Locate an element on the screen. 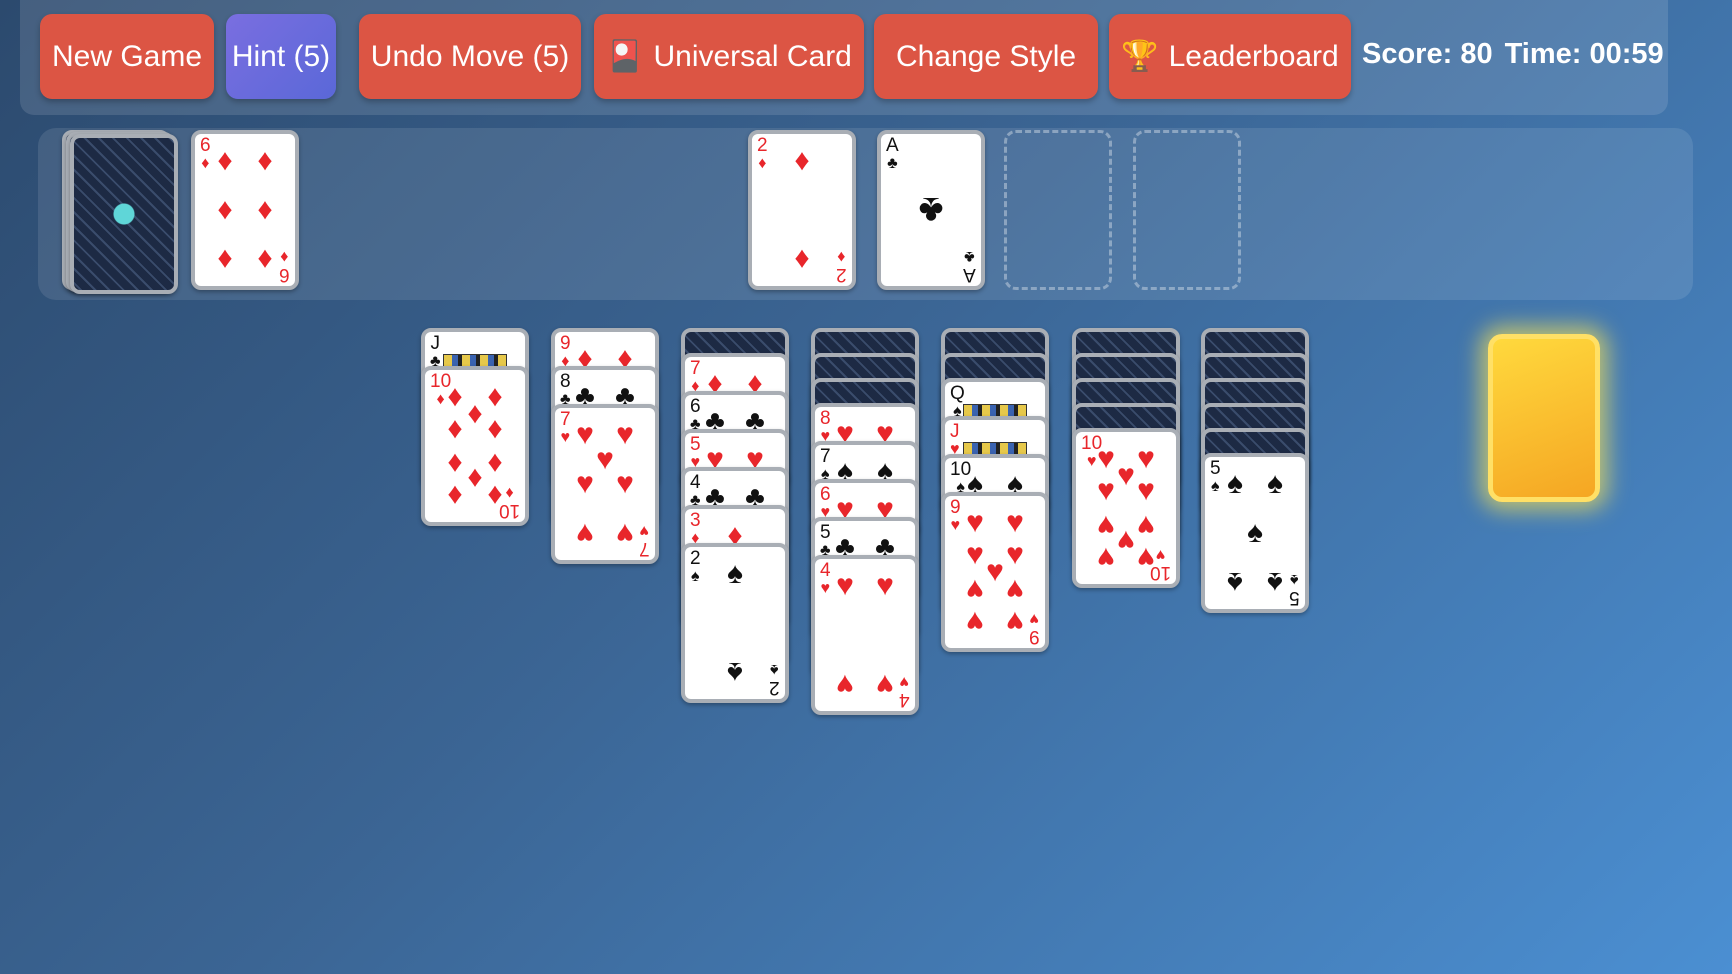 The image size is (1732, 974). undo-move-button: Undo Move (5) is located at coordinates (470, 56).